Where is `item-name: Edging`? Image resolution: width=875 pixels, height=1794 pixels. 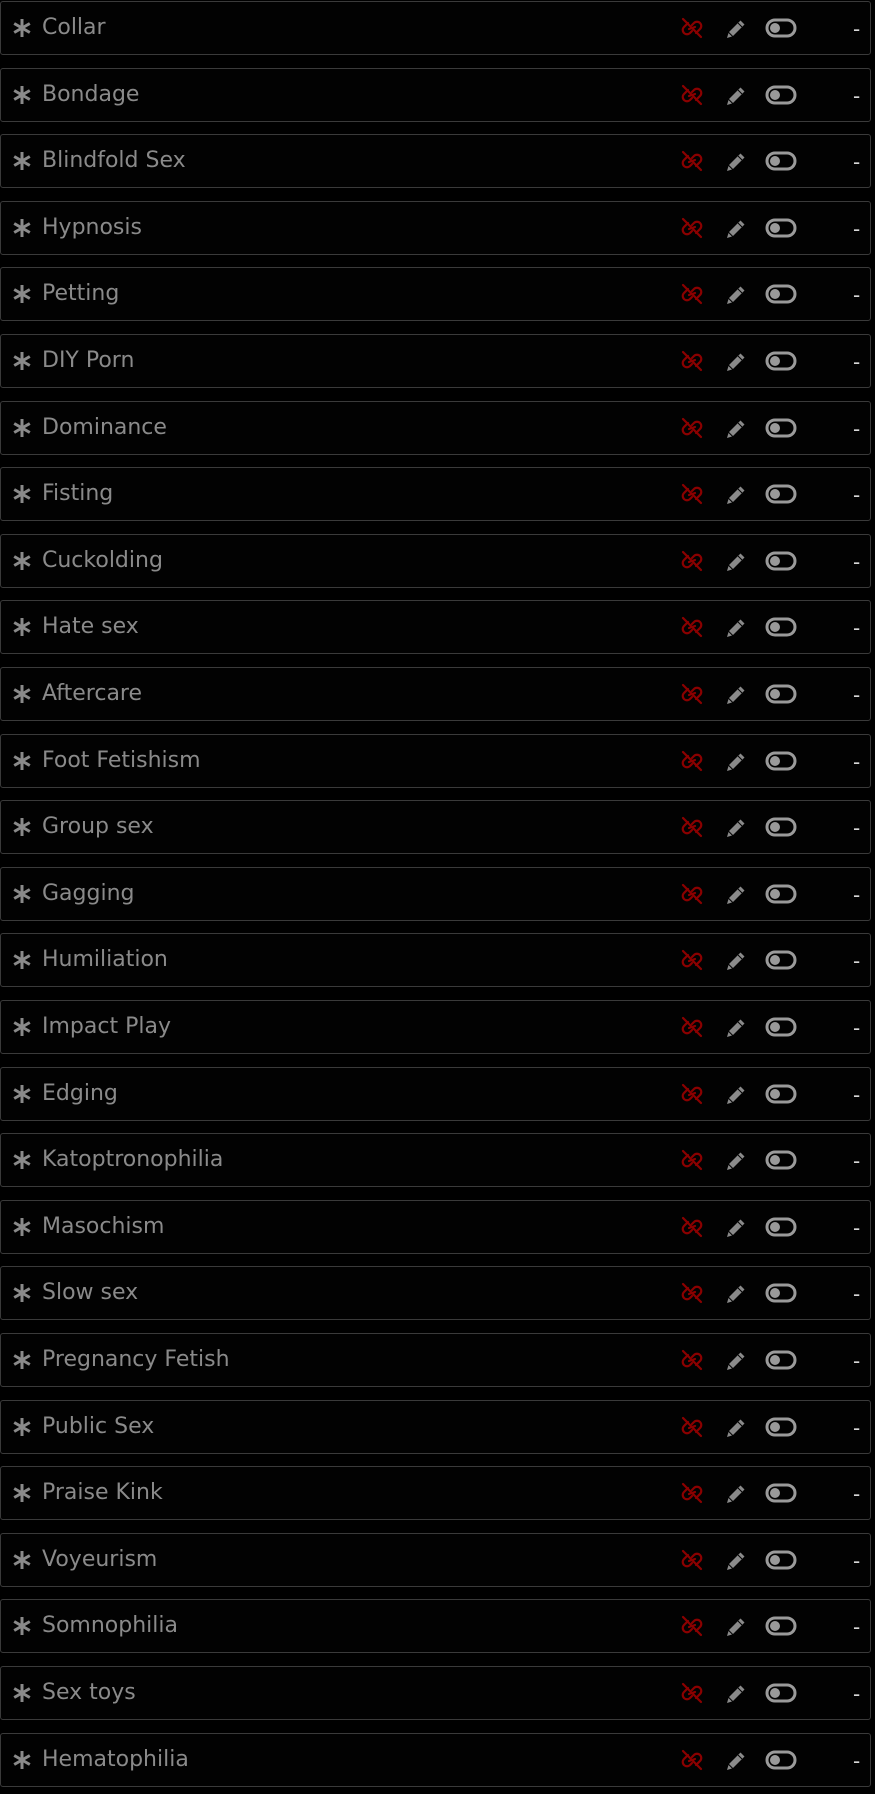
item-name: Edging is located at coordinates (80, 1093).